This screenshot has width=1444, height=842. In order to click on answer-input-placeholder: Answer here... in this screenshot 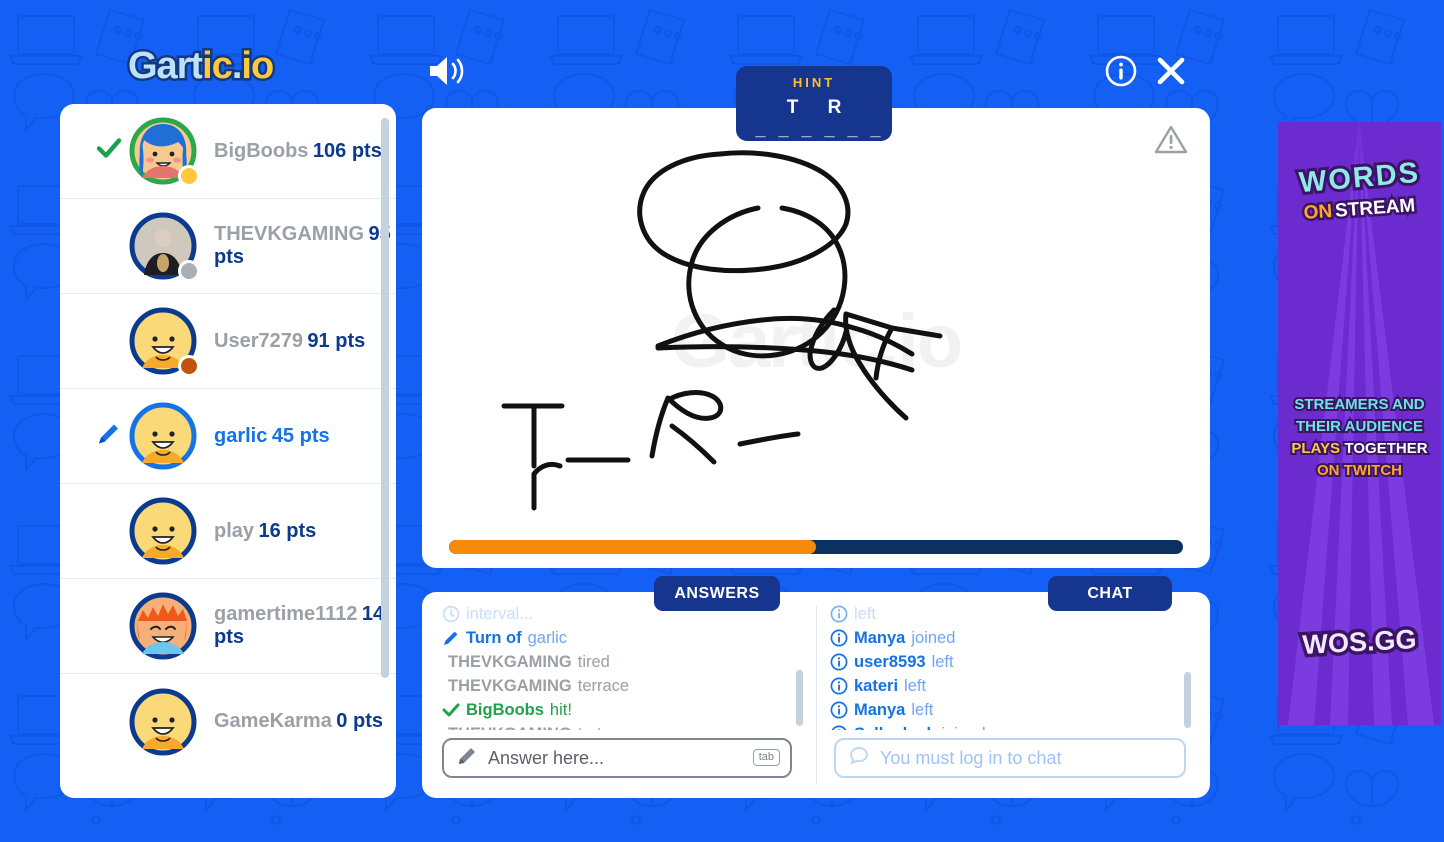, I will do `click(546, 757)`.